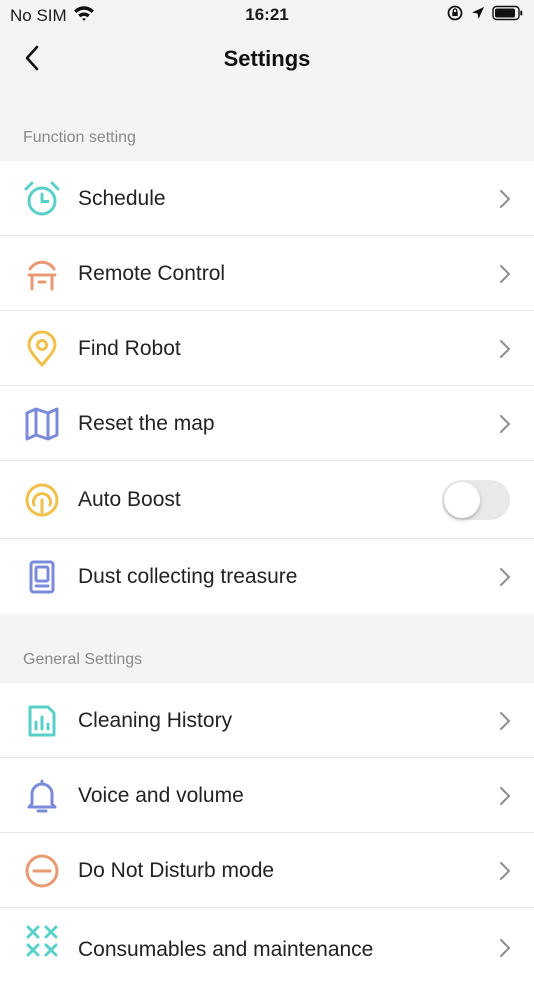  I want to click on page-title: Settings, so click(267, 58).